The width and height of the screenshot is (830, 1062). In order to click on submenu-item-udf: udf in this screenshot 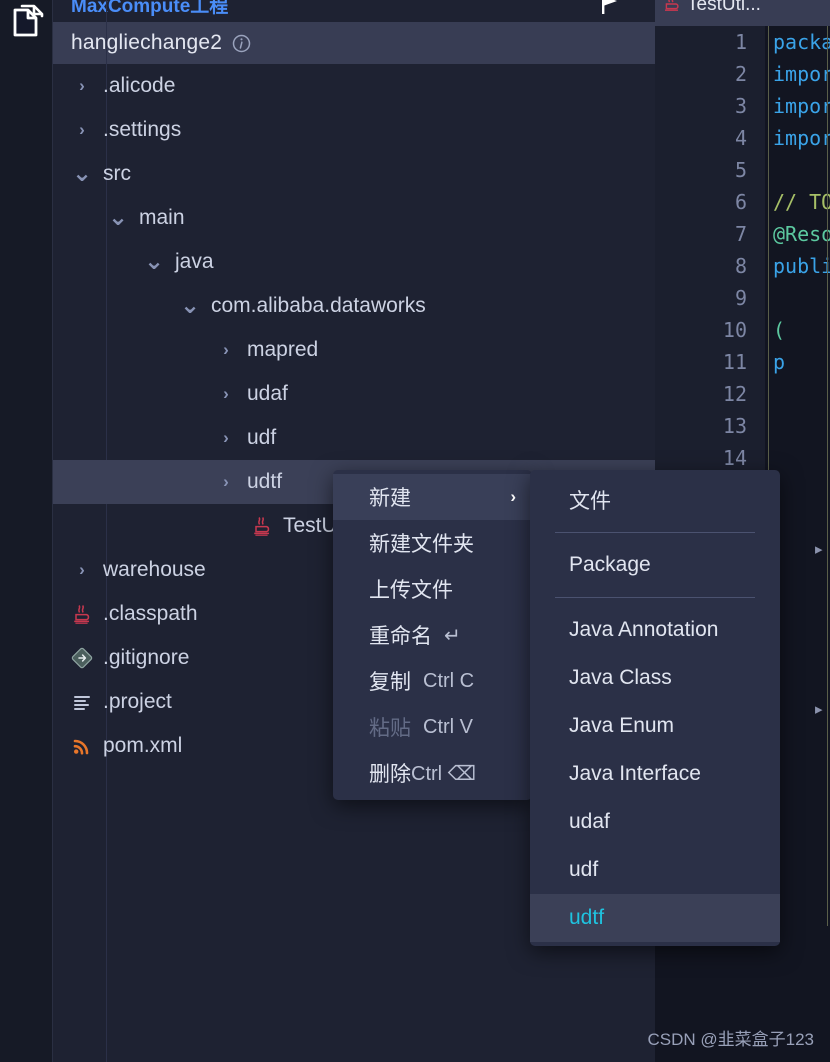, I will do `click(655, 870)`.